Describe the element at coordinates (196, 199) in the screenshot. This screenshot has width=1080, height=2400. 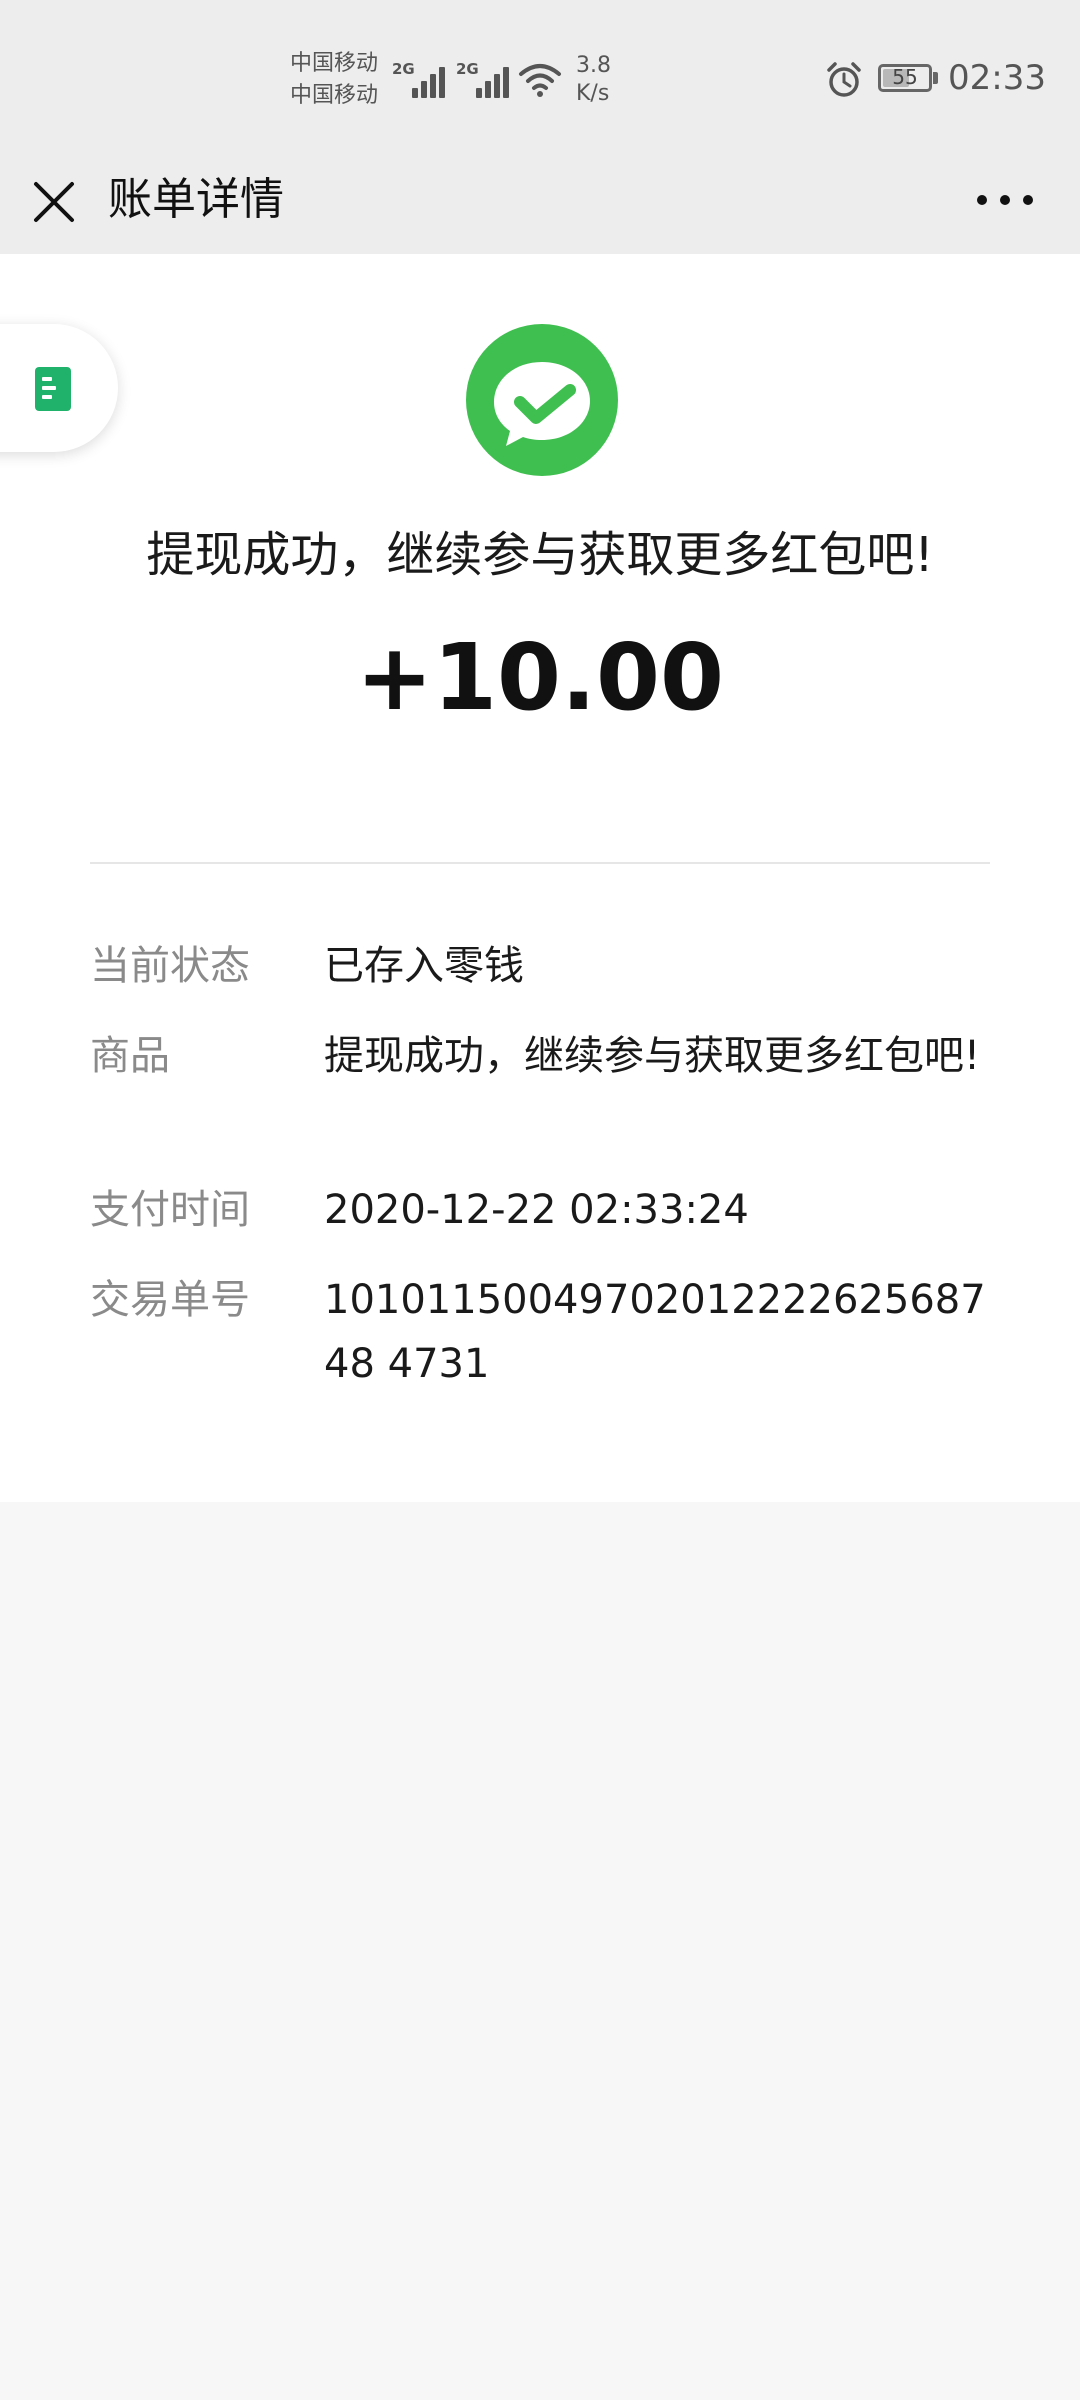
I see `page-title: 账单详情` at that location.